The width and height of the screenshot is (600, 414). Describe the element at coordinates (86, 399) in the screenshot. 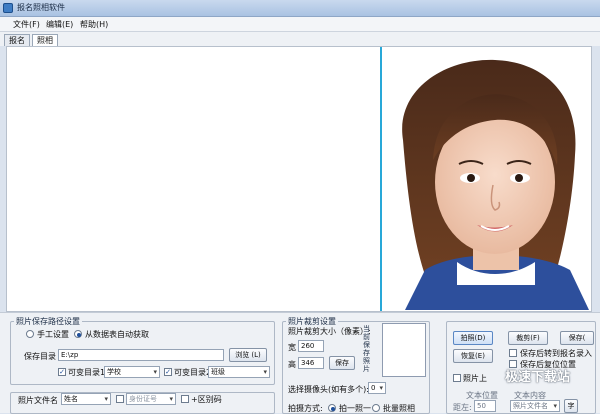

I see `filename-field-select: 姓名` at that location.